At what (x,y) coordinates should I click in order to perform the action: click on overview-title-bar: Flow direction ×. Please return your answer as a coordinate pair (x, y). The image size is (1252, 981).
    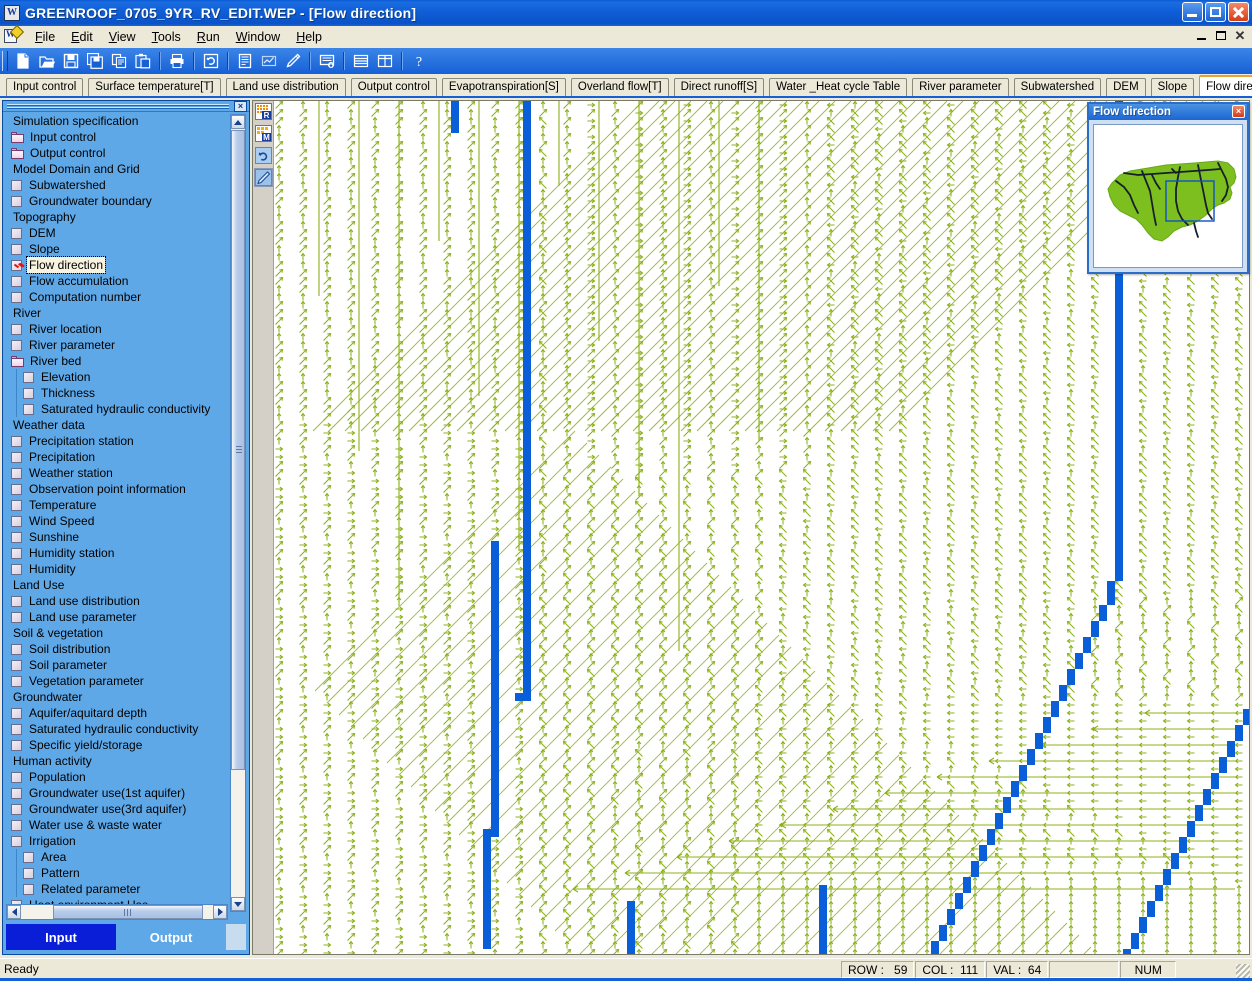
    Looking at the image, I should click on (1168, 112).